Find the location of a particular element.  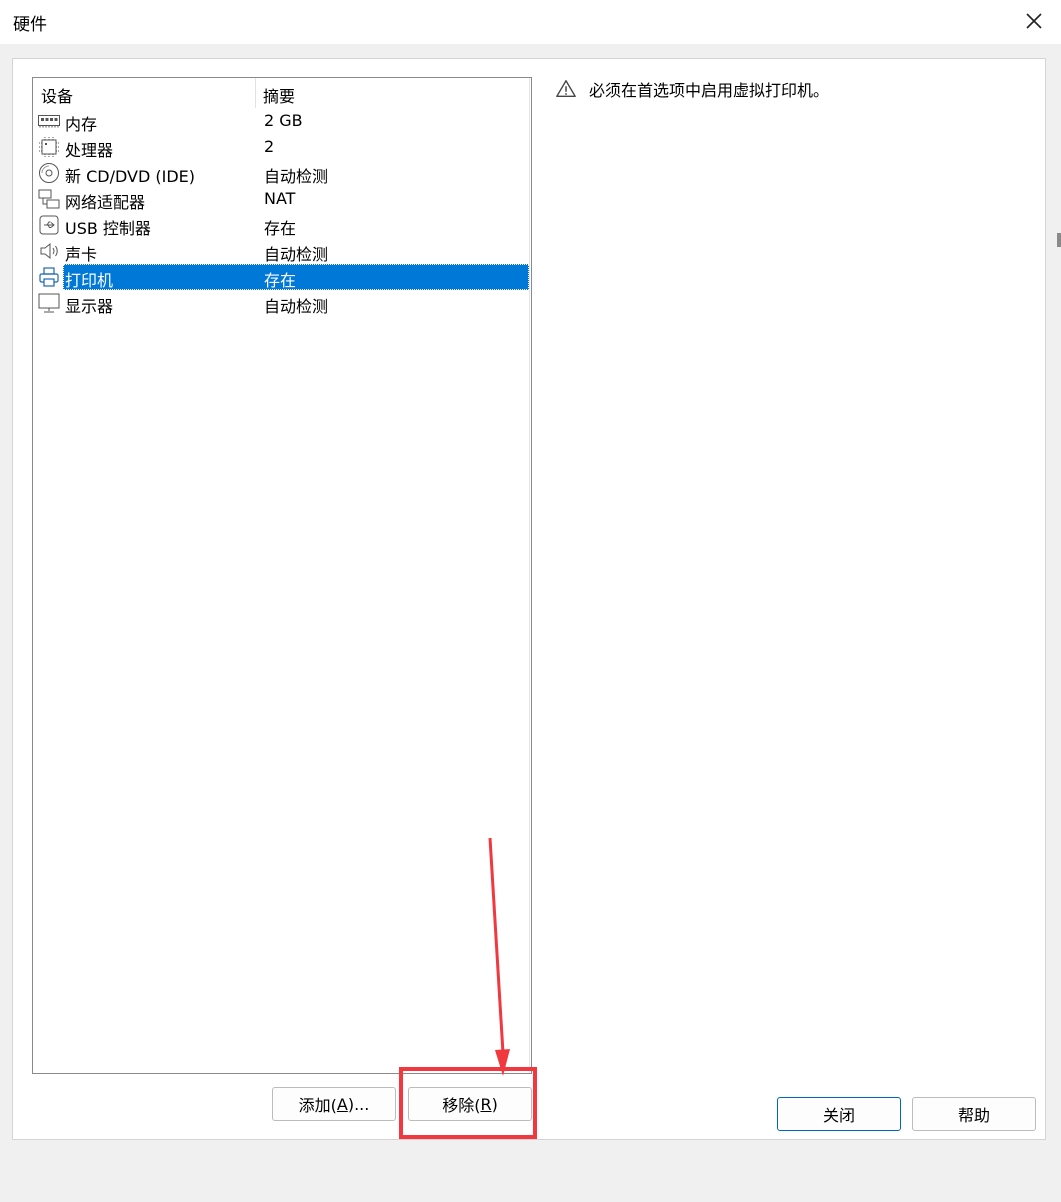

device-name: 声卡 is located at coordinates (81, 254).